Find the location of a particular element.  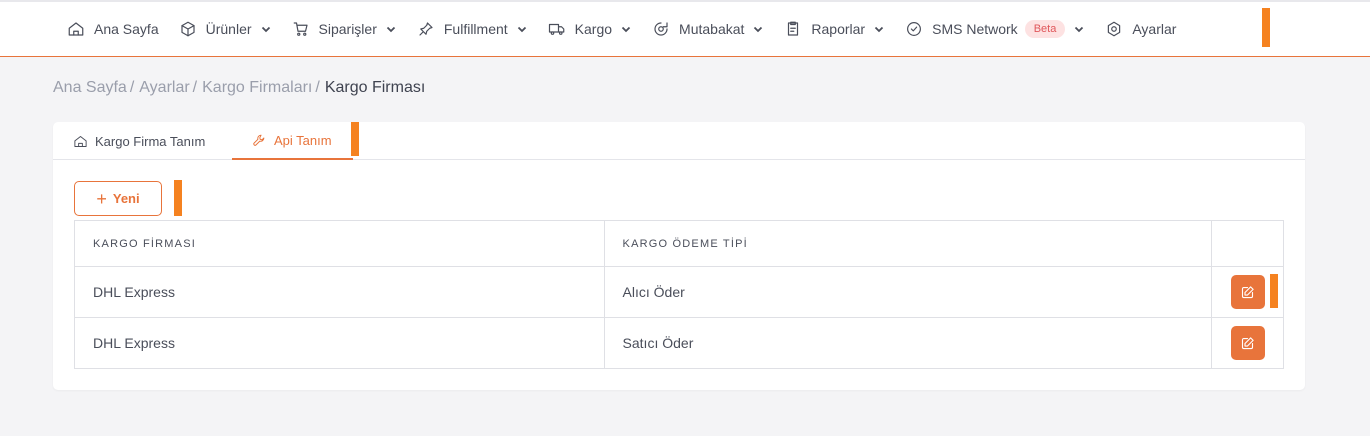

table-row: DHL Express Alıcı Öder is located at coordinates (679, 292).